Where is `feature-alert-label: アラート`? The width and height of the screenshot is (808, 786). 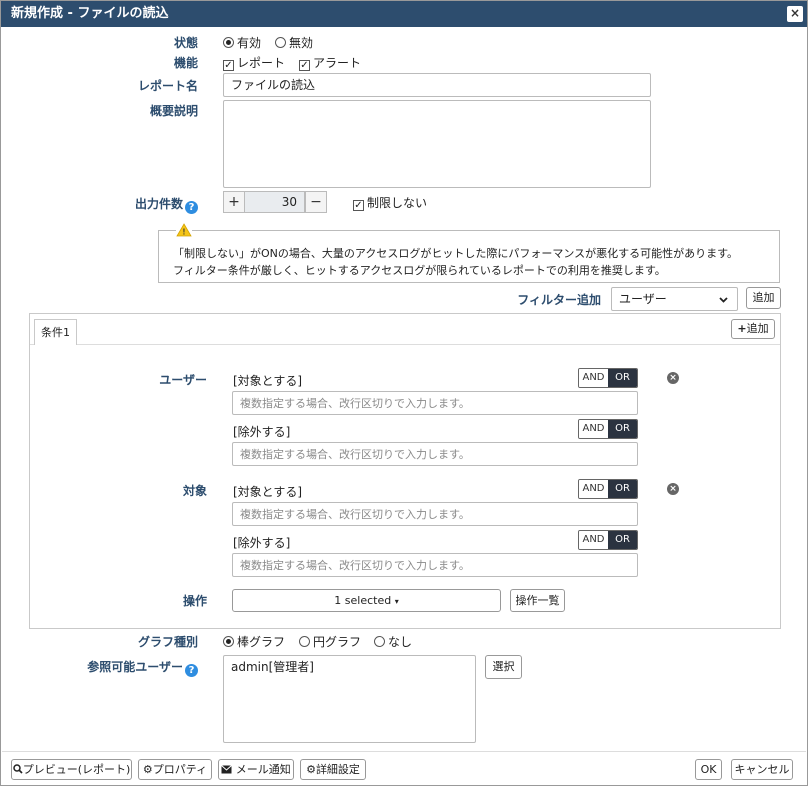 feature-alert-label: アラート is located at coordinates (337, 63).